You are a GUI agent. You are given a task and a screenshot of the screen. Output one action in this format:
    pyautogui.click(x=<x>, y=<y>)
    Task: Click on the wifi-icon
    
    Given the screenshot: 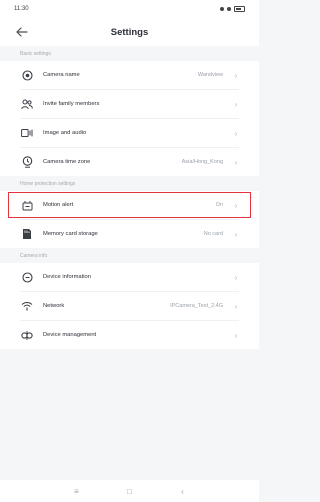 What is the action you would take?
    pyautogui.click(x=27, y=306)
    